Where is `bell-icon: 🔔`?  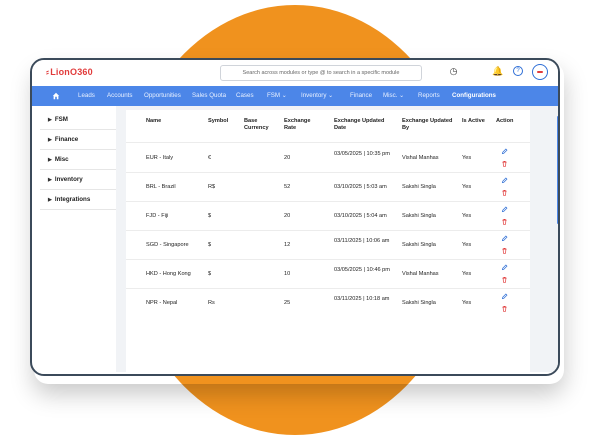
bell-icon: 🔔 is located at coordinates (497, 71).